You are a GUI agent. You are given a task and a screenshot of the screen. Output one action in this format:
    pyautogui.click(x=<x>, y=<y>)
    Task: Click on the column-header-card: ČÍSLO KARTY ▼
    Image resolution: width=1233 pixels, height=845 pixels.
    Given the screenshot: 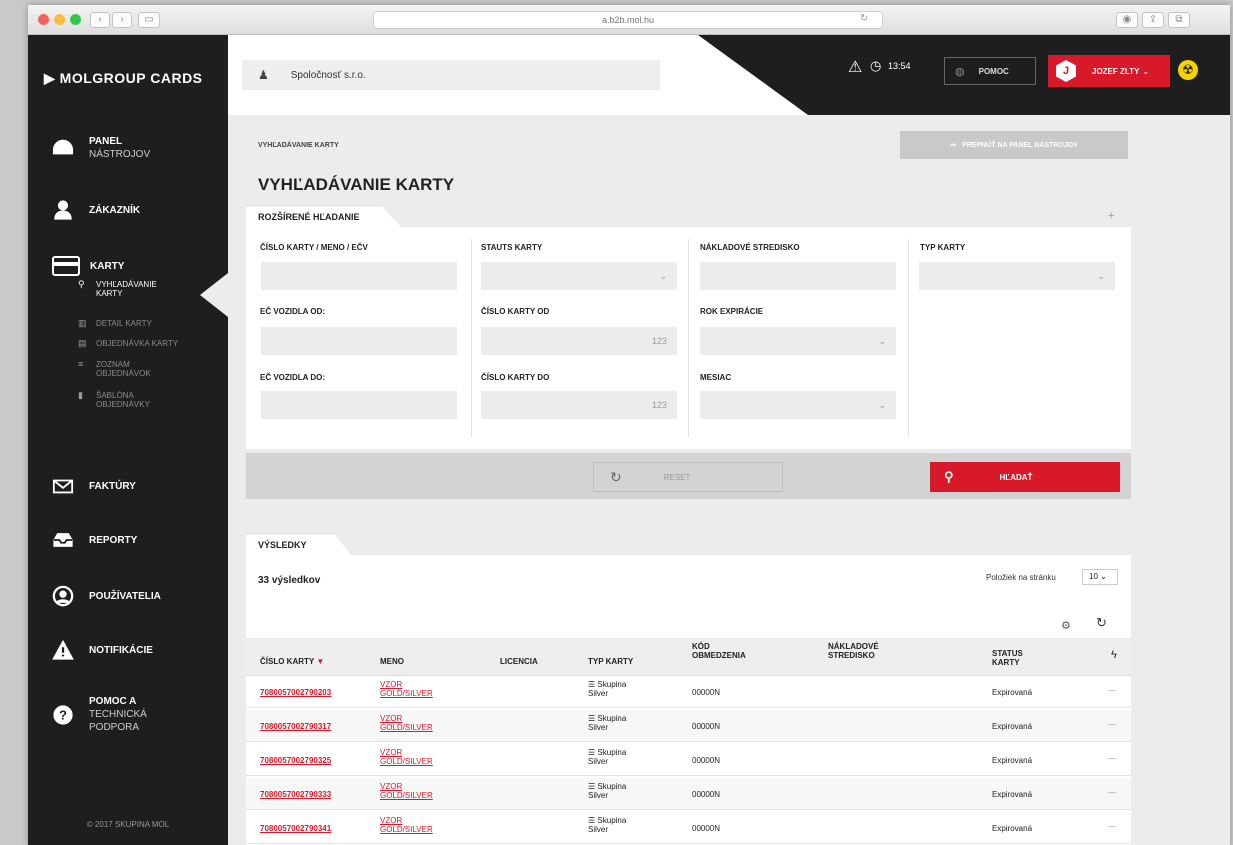 What is the action you would take?
    pyautogui.click(x=292, y=661)
    